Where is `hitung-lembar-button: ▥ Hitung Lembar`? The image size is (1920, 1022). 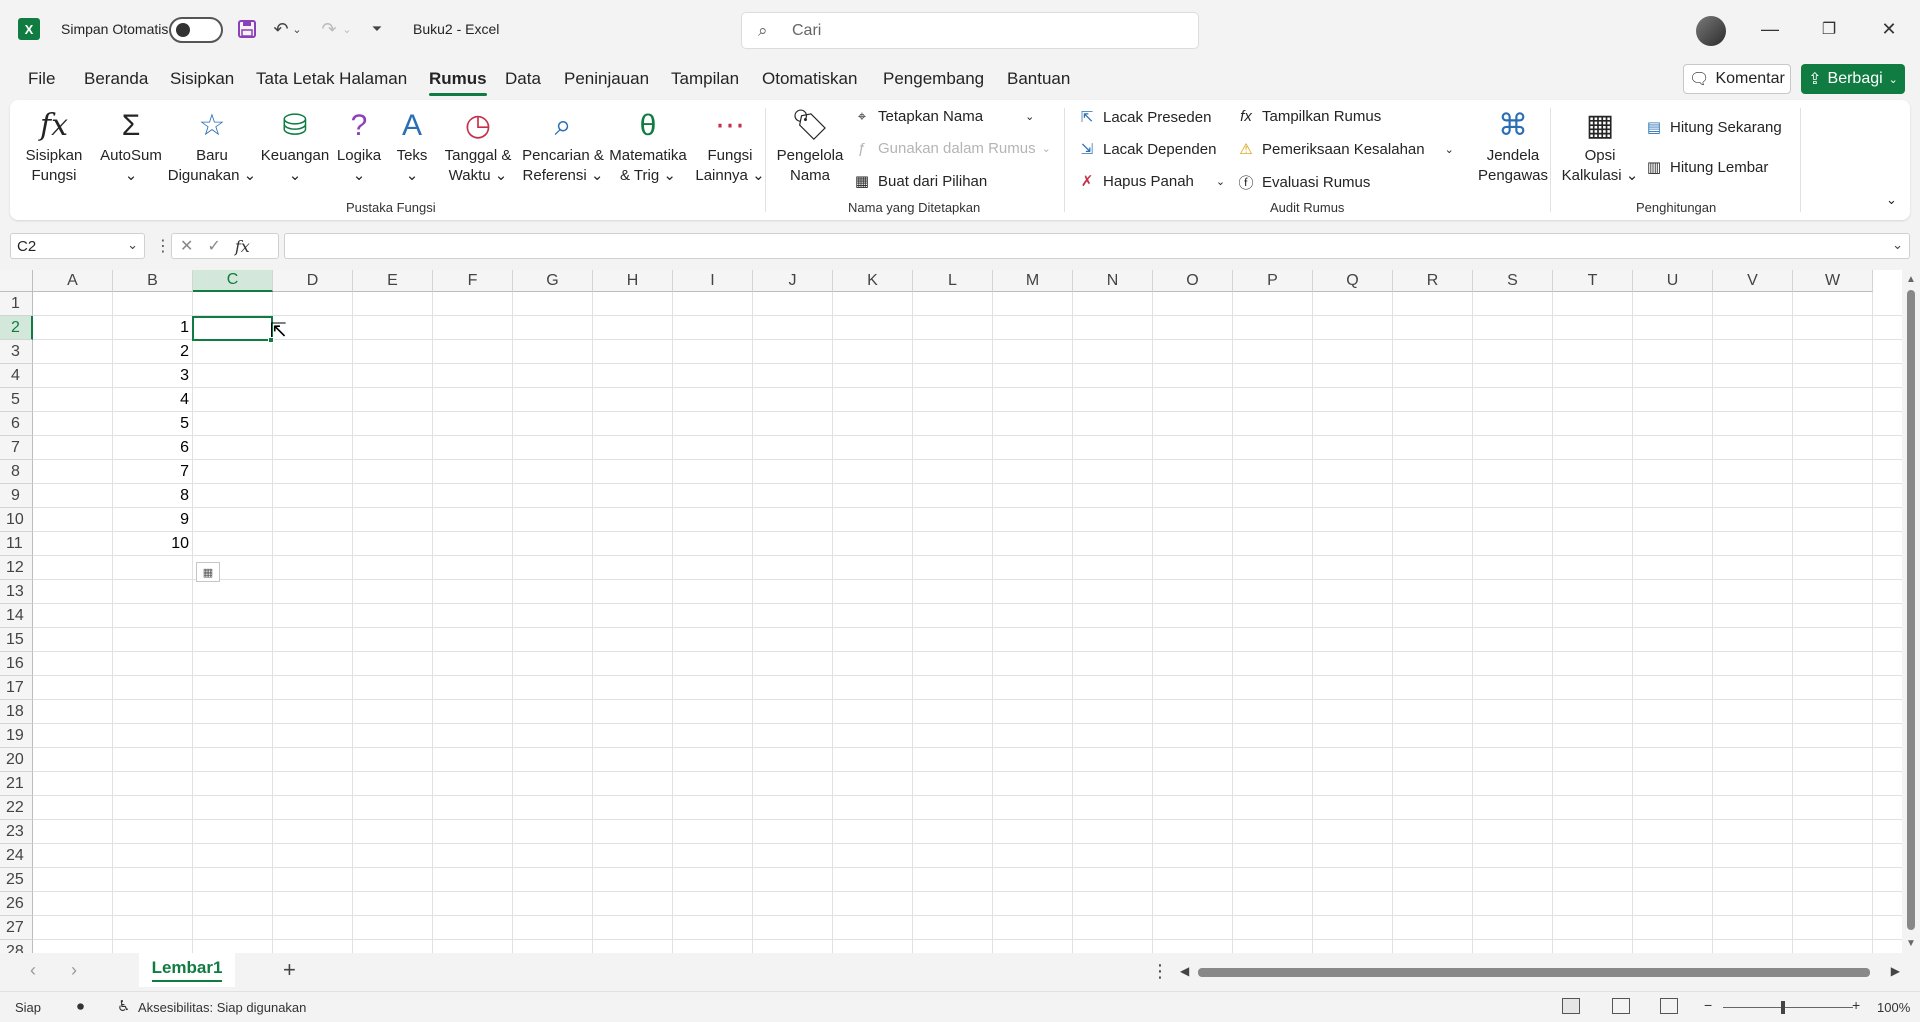 hitung-lembar-button: ▥ Hitung Lembar is located at coordinates (1706, 167).